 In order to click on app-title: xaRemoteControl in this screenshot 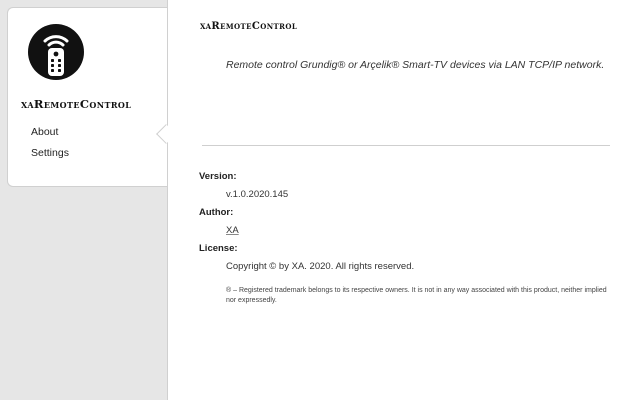, I will do `click(76, 104)`.